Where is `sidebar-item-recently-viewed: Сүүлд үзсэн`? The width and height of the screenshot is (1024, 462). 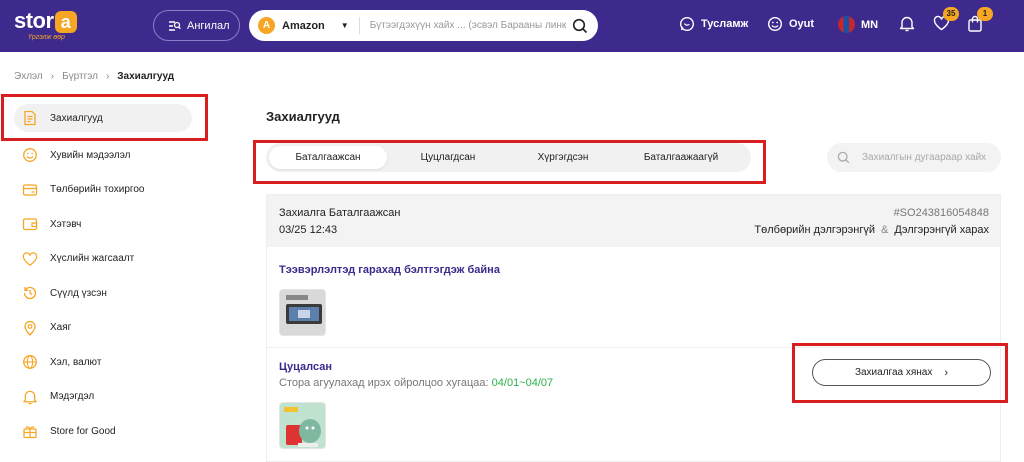
sidebar-item-recently-viewed: Сүүлд үзсэн is located at coordinates (103, 293).